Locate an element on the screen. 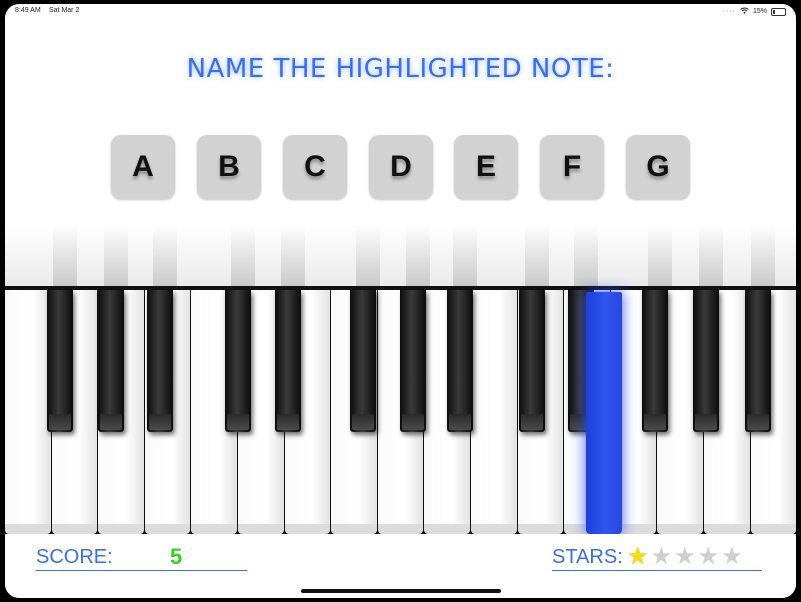 The image size is (801, 602). status-right-group: ···· 15% is located at coordinates (754, 11).